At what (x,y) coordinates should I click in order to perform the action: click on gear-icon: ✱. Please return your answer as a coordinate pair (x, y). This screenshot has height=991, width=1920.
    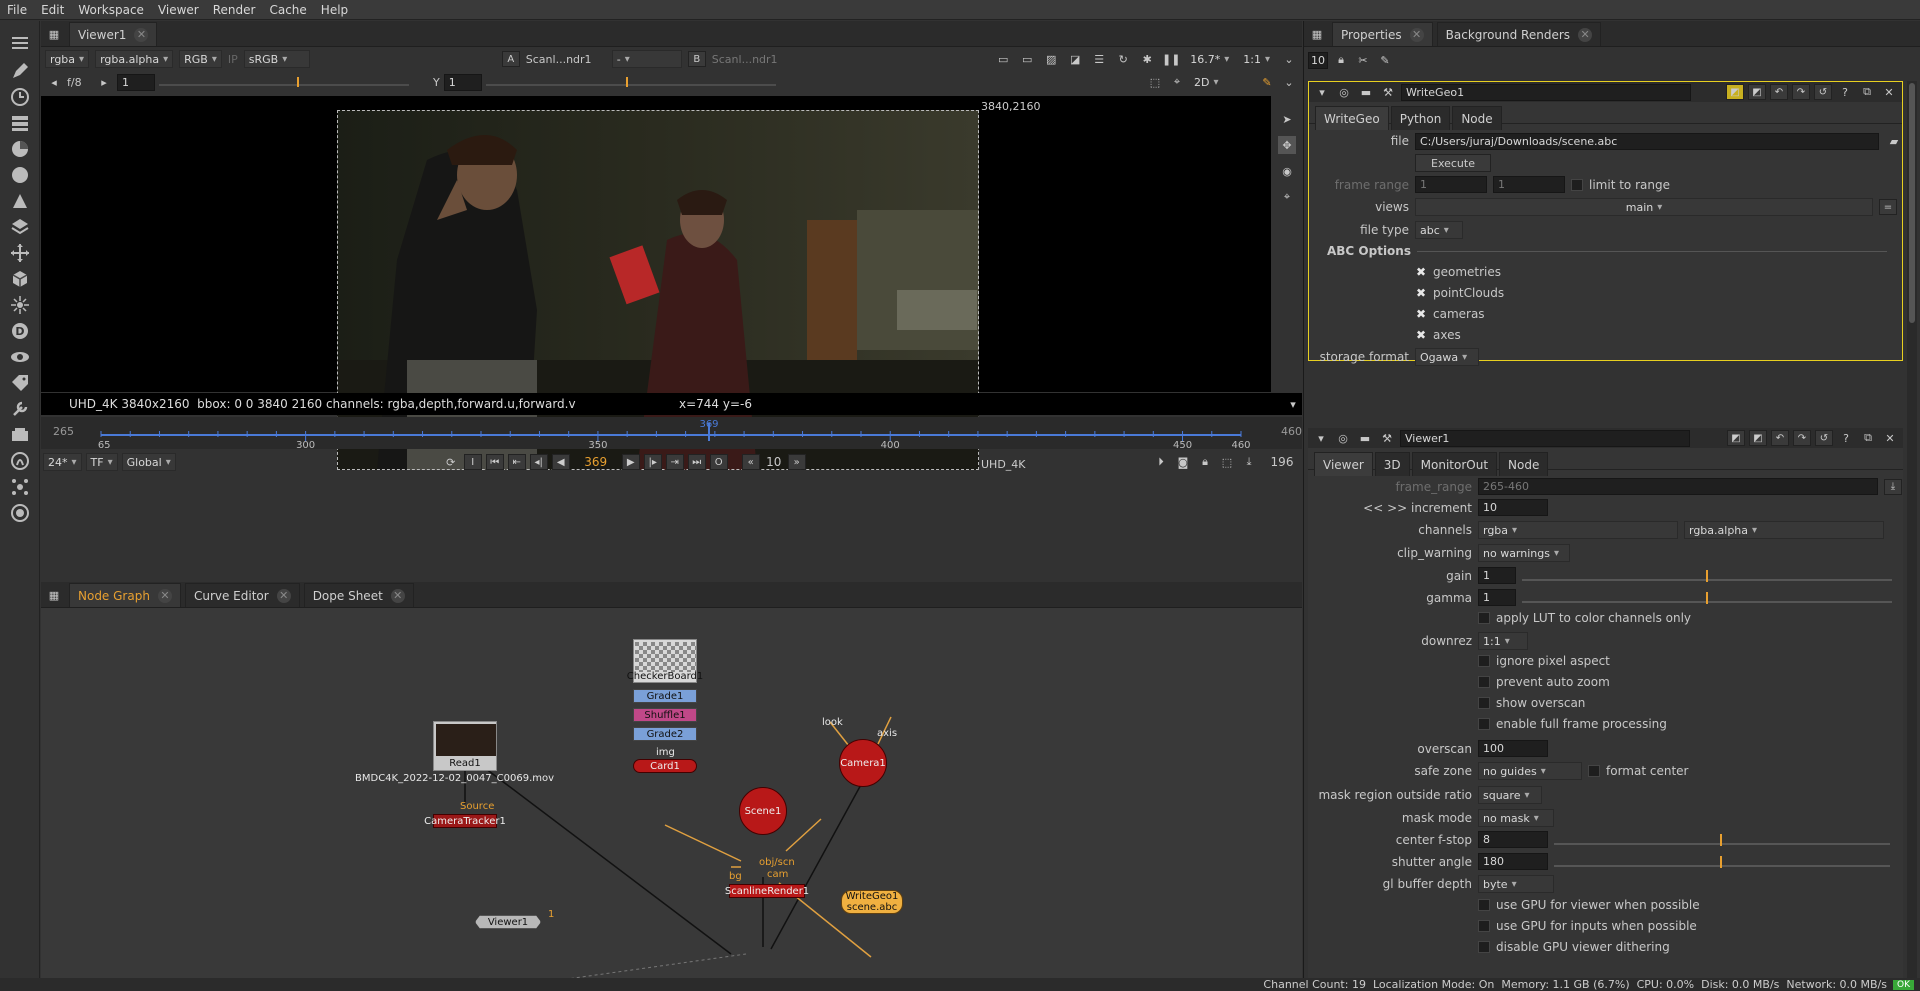
    Looking at the image, I should click on (1147, 59).